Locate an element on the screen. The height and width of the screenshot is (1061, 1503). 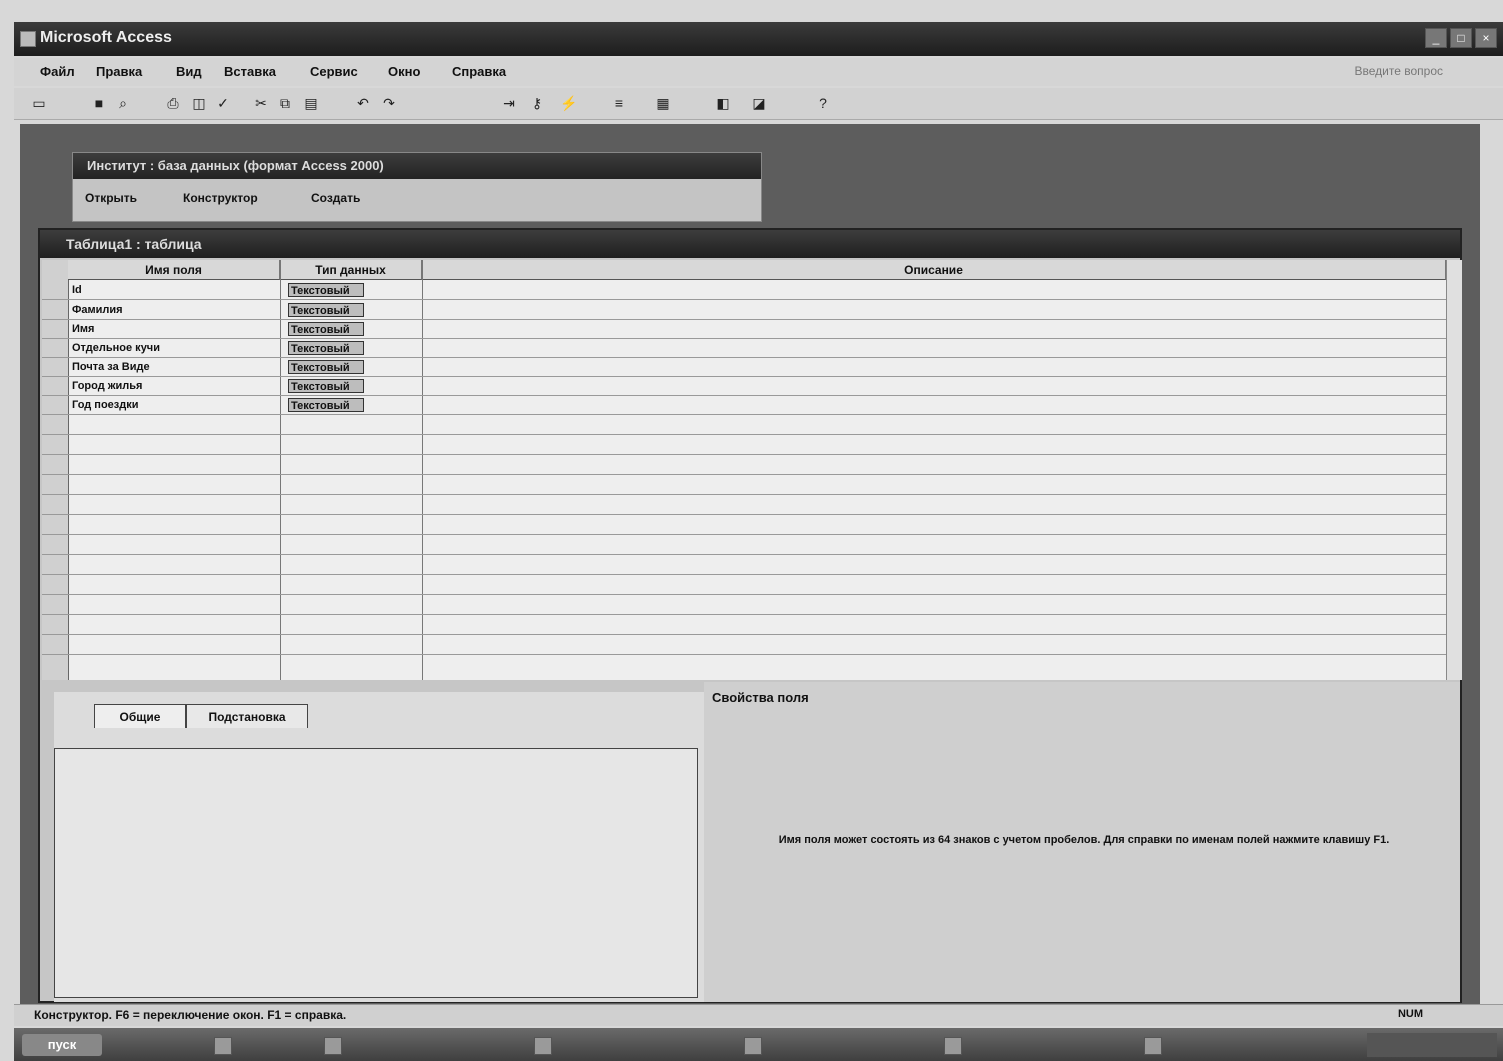
search-icon: ⌕ is located at coordinates (123, 103).